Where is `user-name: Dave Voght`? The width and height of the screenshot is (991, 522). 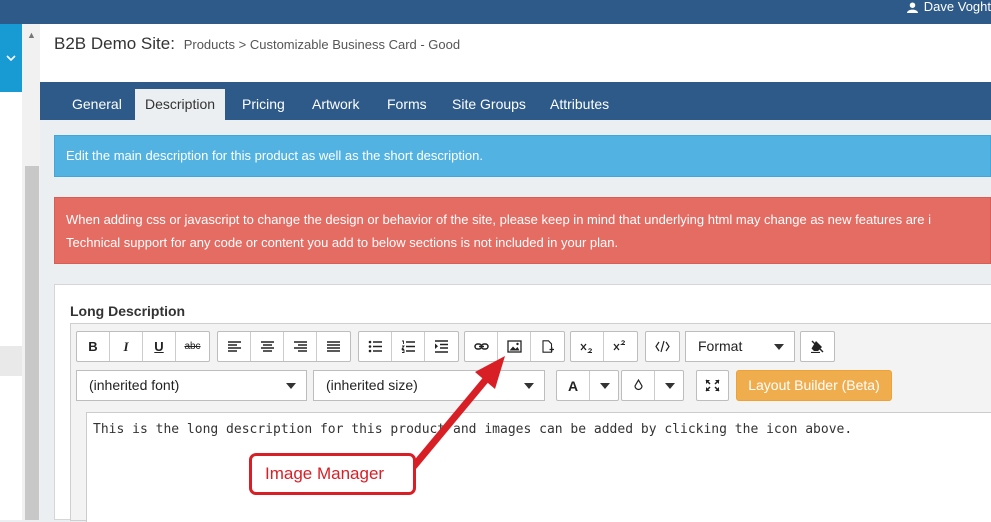 user-name: Dave Voght is located at coordinates (957, 7).